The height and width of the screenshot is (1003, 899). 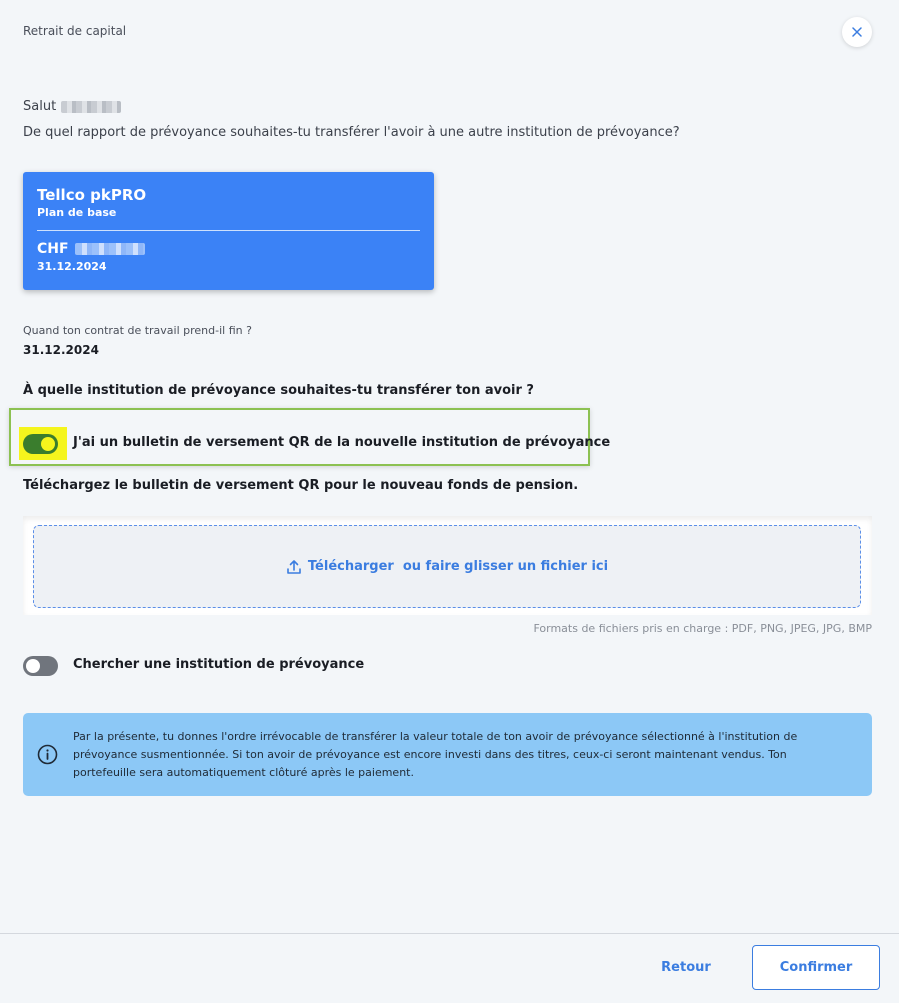 What do you see at coordinates (53, 249) in the screenshot?
I see `plan-card-currency: CHF` at bounding box center [53, 249].